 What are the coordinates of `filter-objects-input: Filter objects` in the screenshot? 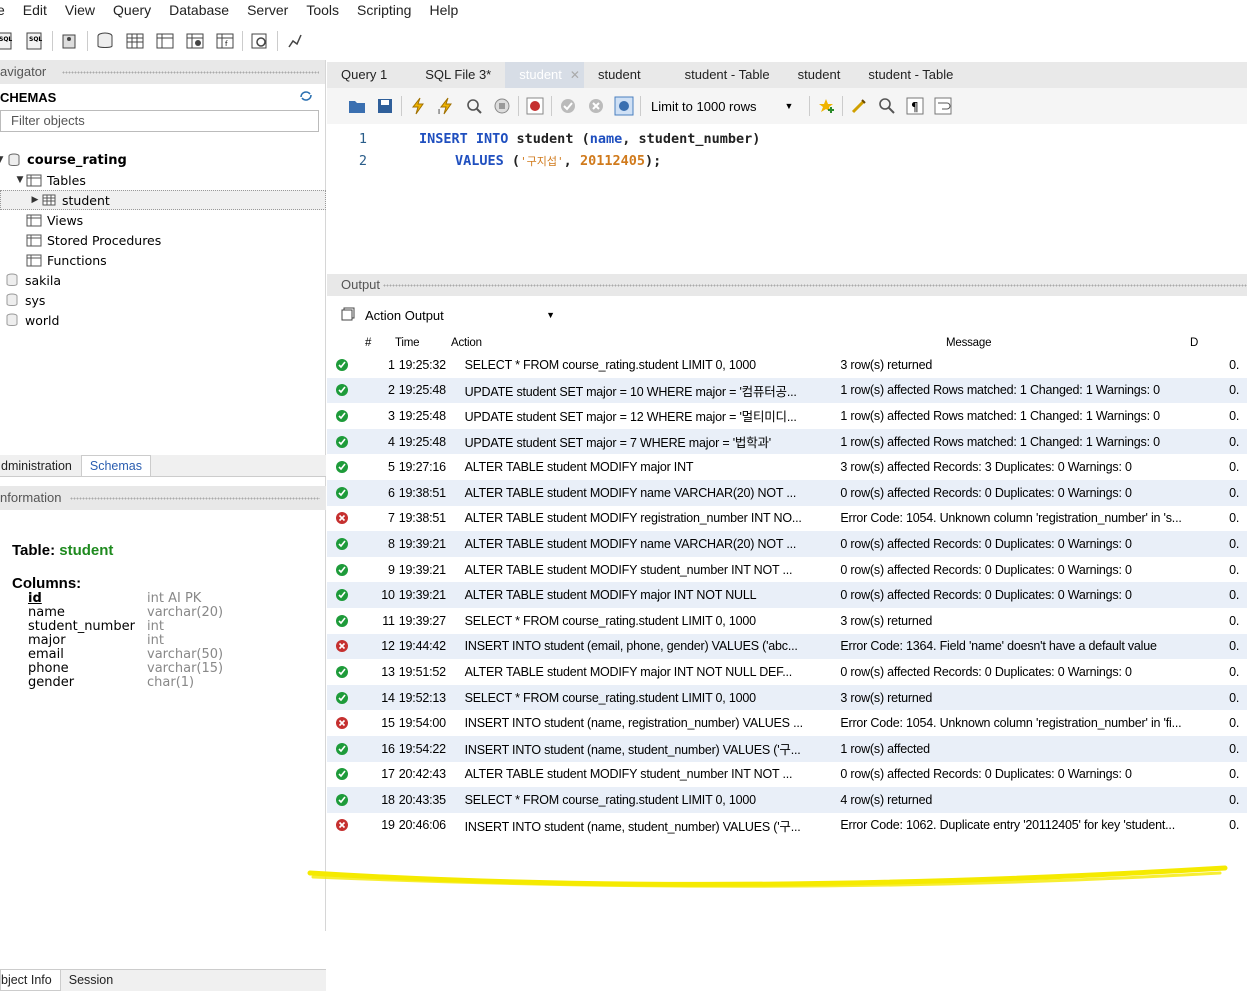 It's located at (159, 121).